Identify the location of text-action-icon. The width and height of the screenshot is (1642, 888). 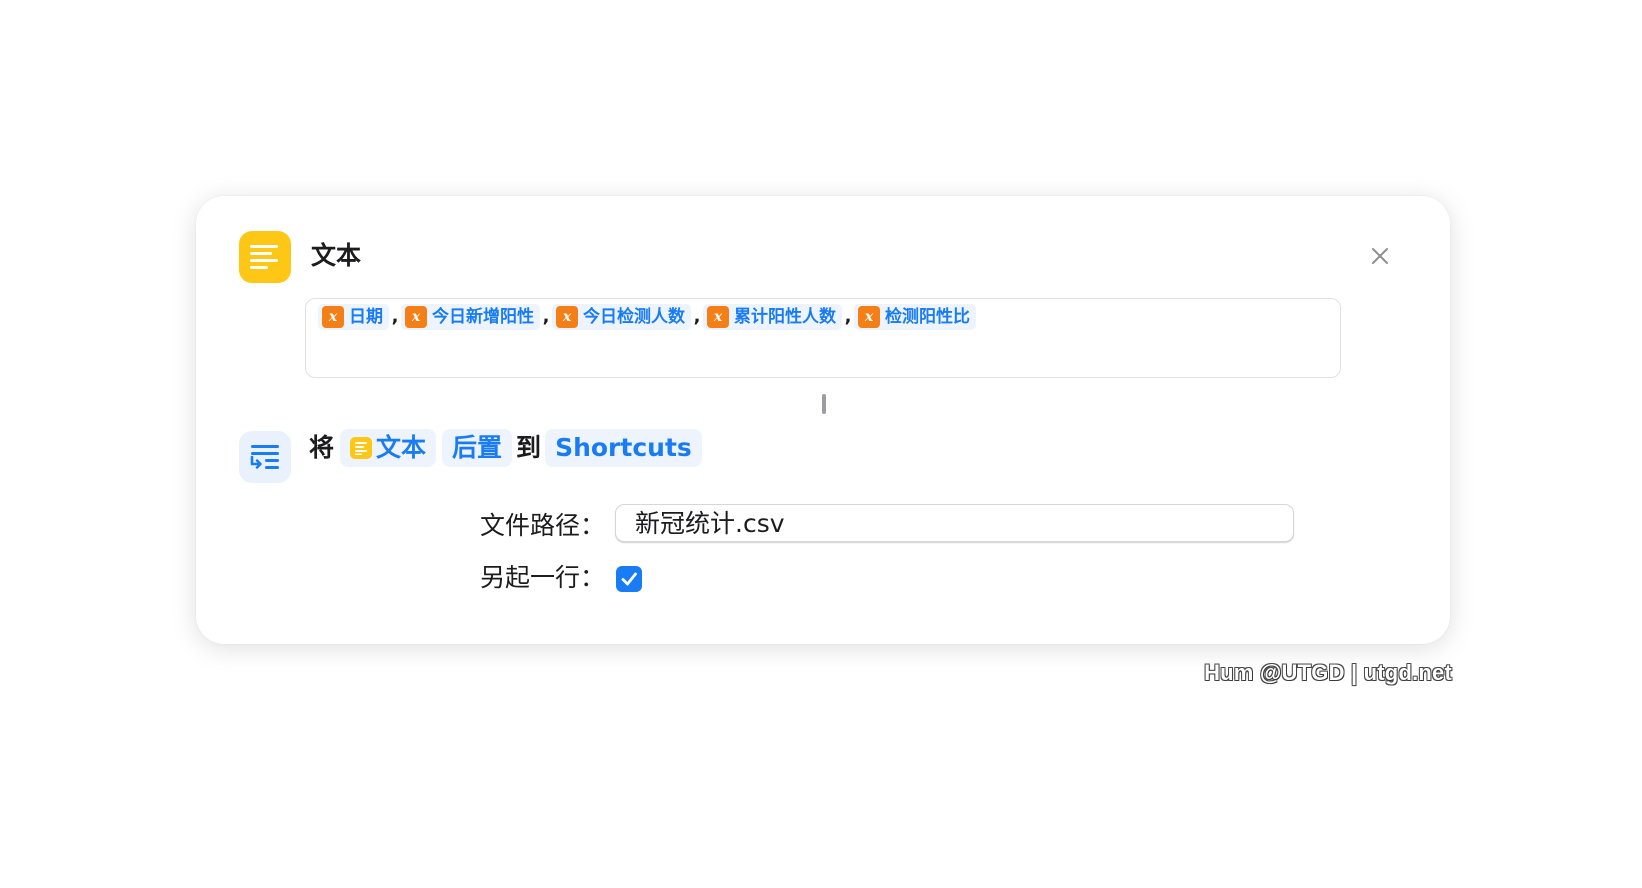
(265, 257).